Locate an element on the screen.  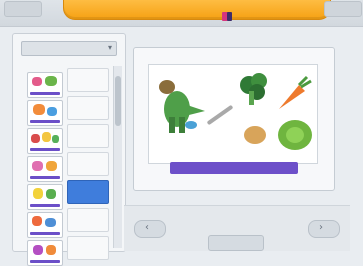
page-indicator is located at coordinates (229, 16).